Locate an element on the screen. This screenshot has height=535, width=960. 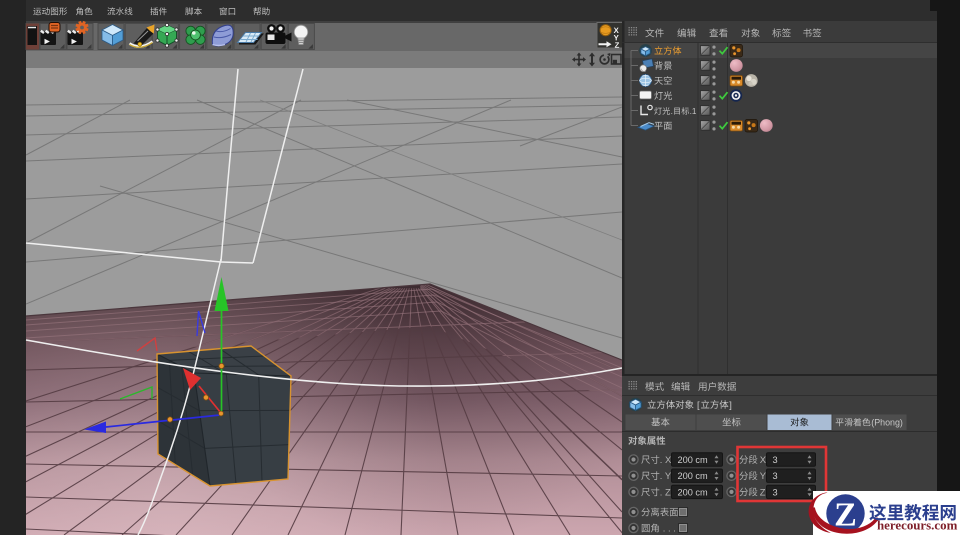
svg-text: .1 is located at coordinates (693, 111).